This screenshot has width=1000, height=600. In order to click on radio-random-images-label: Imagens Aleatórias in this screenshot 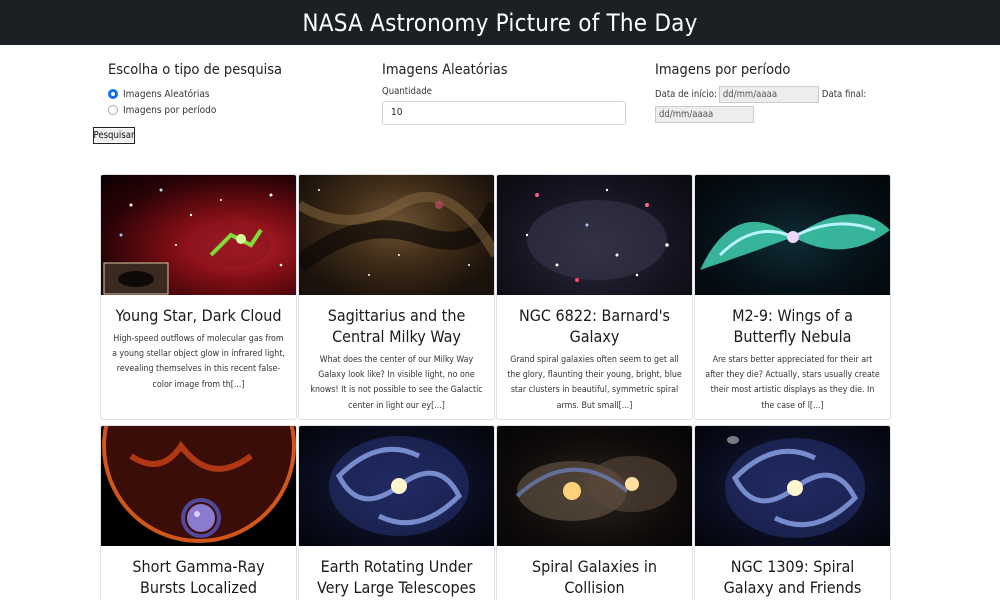, I will do `click(166, 94)`.